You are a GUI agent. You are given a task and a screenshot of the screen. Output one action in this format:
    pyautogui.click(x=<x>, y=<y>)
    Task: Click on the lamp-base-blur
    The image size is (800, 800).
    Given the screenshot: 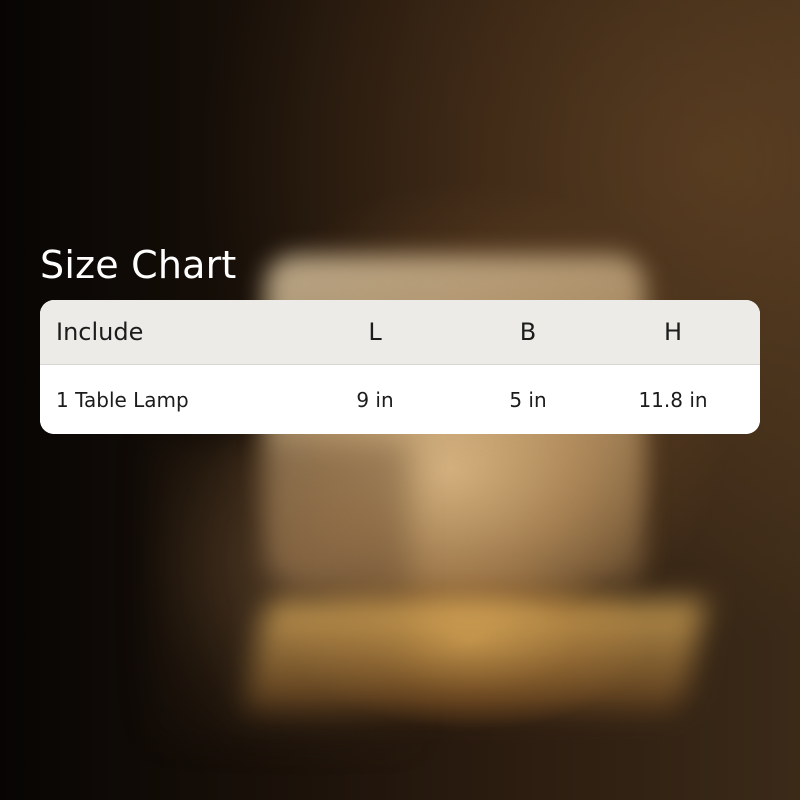 What is the action you would take?
    pyautogui.click(x=475, y=655)
    